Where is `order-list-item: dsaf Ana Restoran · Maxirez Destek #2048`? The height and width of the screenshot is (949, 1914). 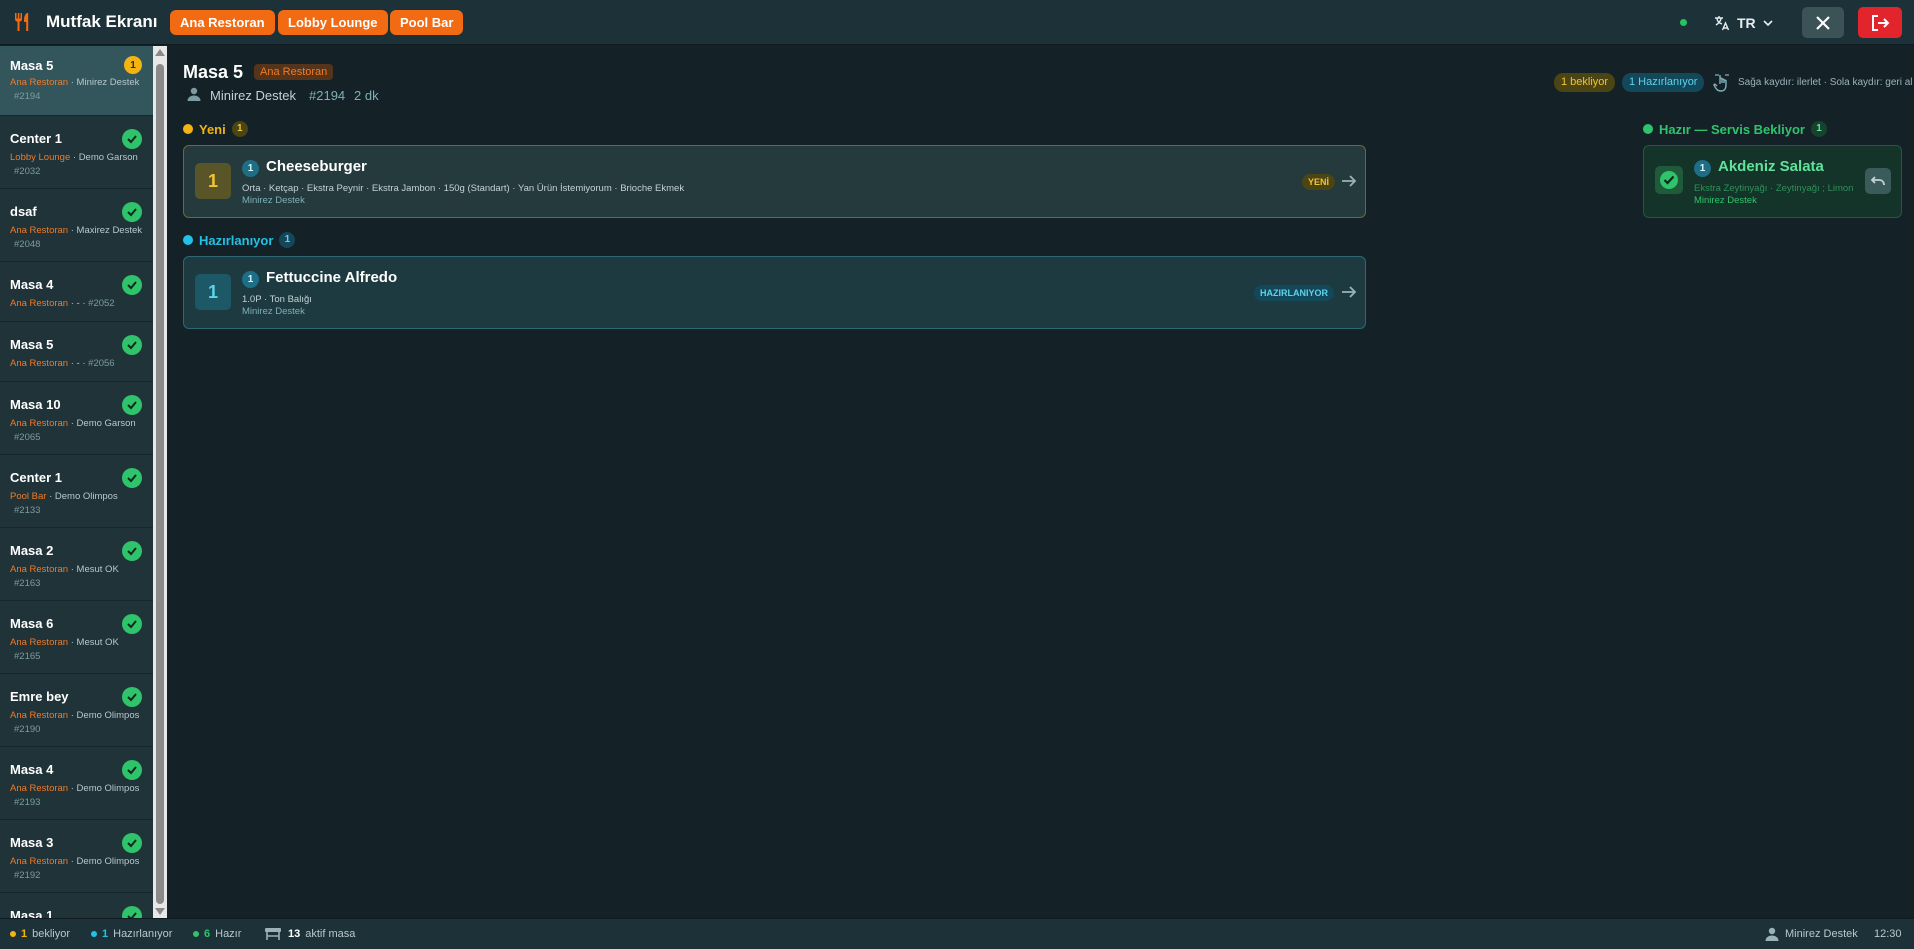 order-list-item: dsaf Ana Restoran · Maxirez Destek #2048 is located at coordinates (76, 225).